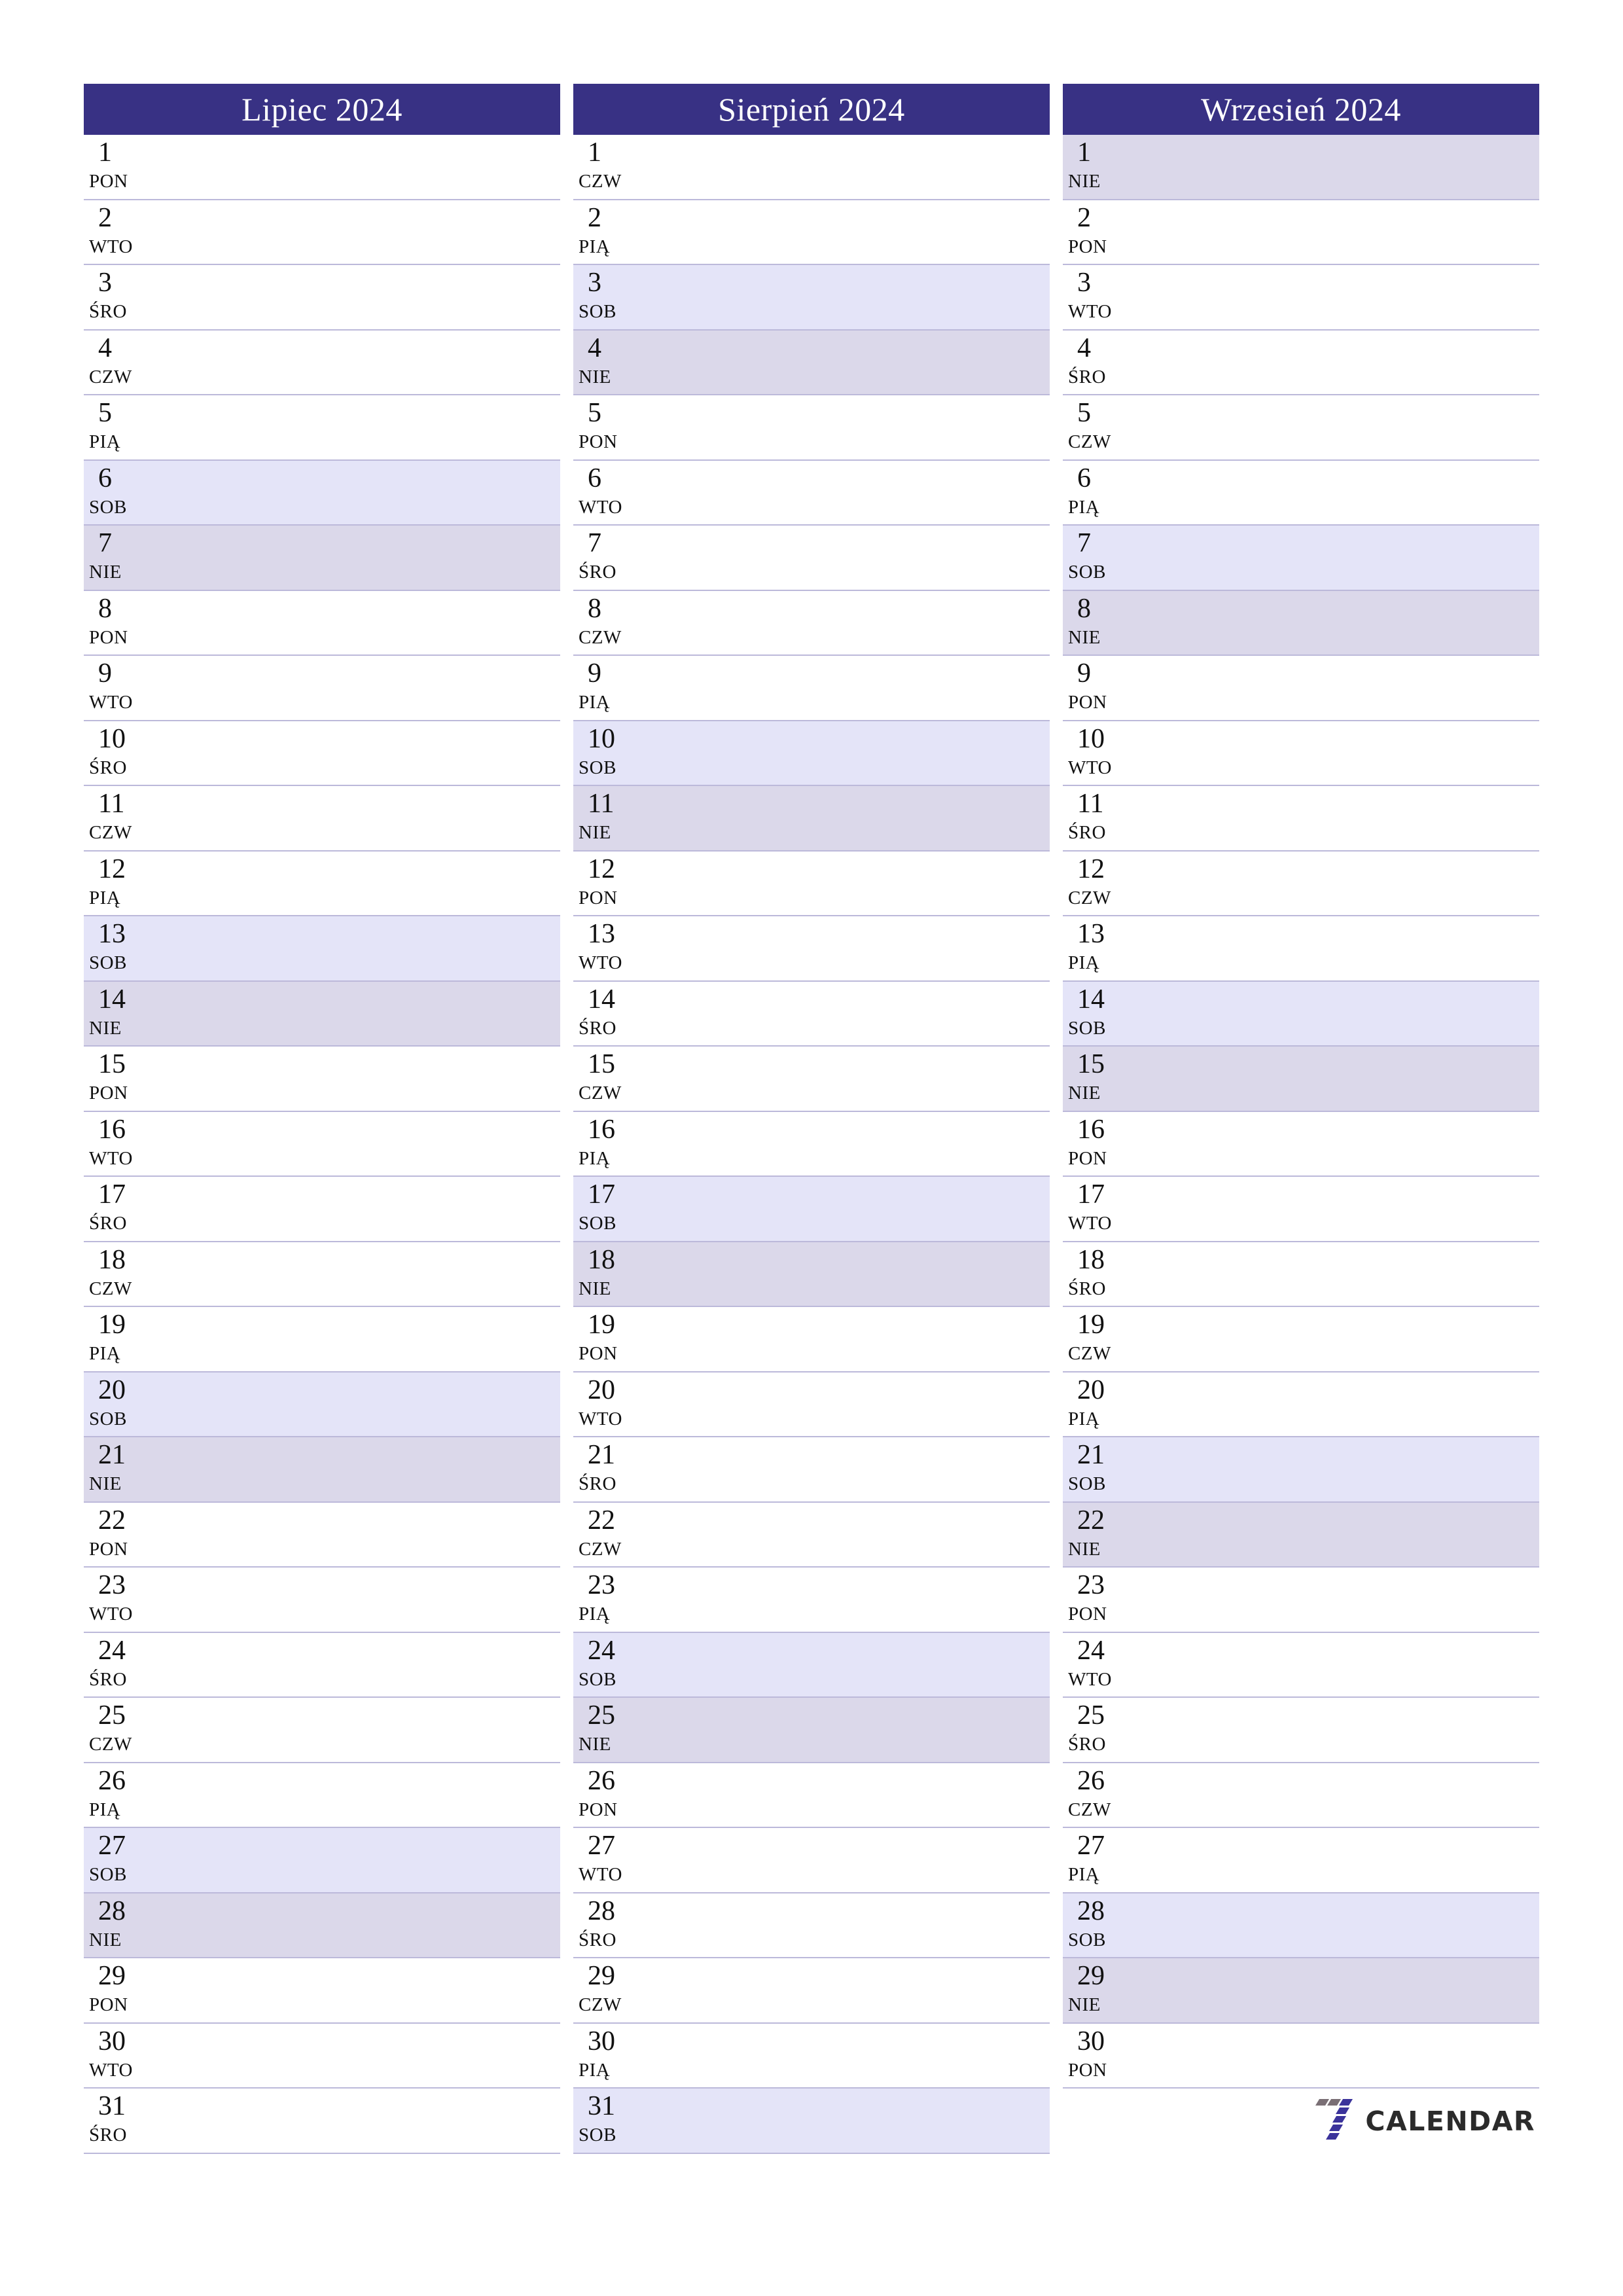  What do you see at coordinates (811, 688) in the screenshot?
I see `day-row: 9 PIĄ` at bounding box center [811, 688].